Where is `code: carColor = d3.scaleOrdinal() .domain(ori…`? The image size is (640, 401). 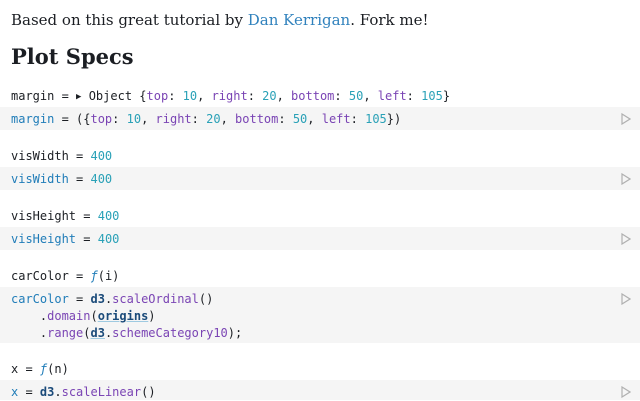
code: carColor = d3.scaleOrdinal() .domain(ori… is located at coordinates (320, 316).